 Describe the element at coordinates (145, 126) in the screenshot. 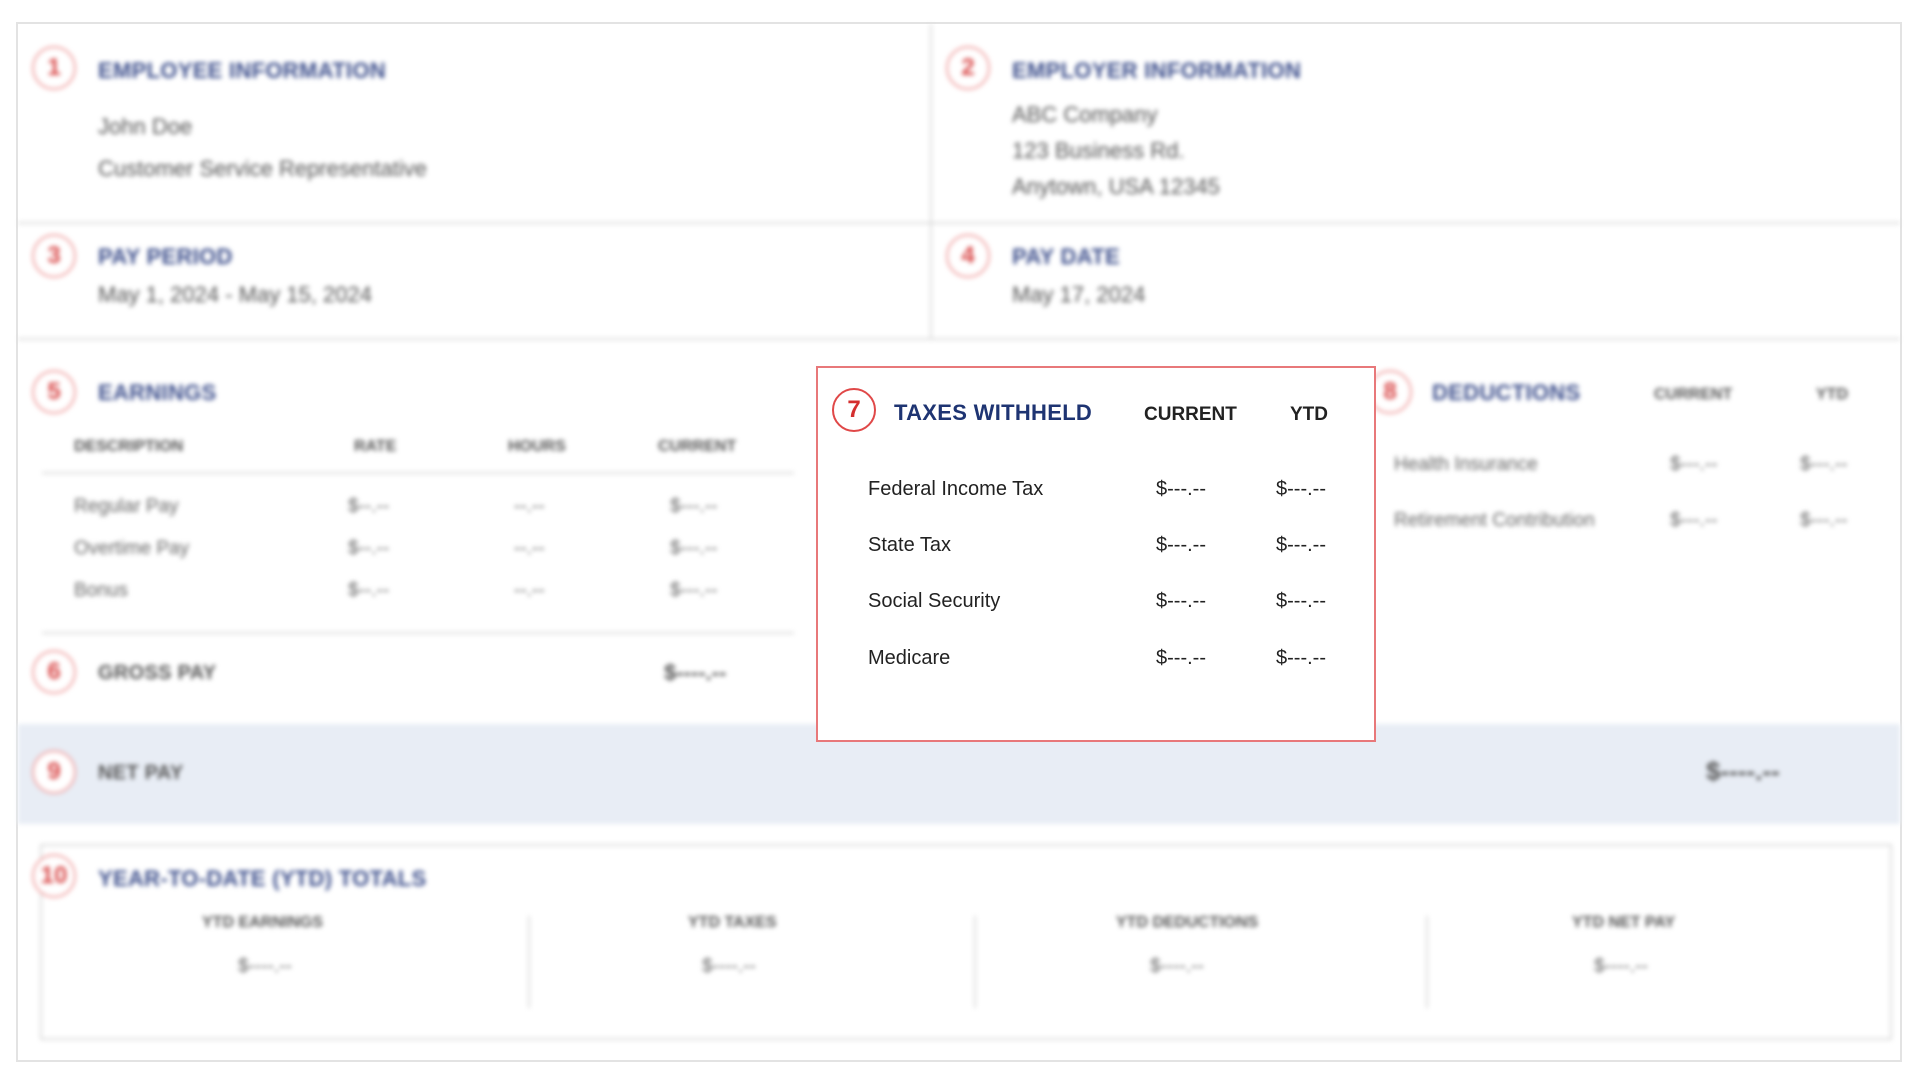

I see `employee-name: John Doe` at that location.